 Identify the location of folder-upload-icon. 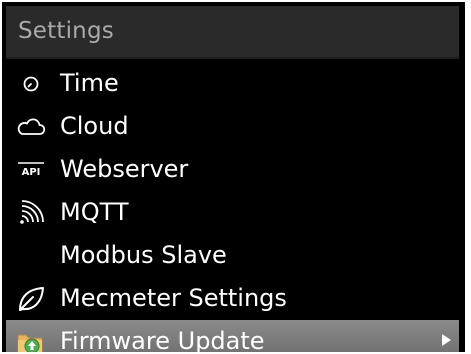
(31, 340).